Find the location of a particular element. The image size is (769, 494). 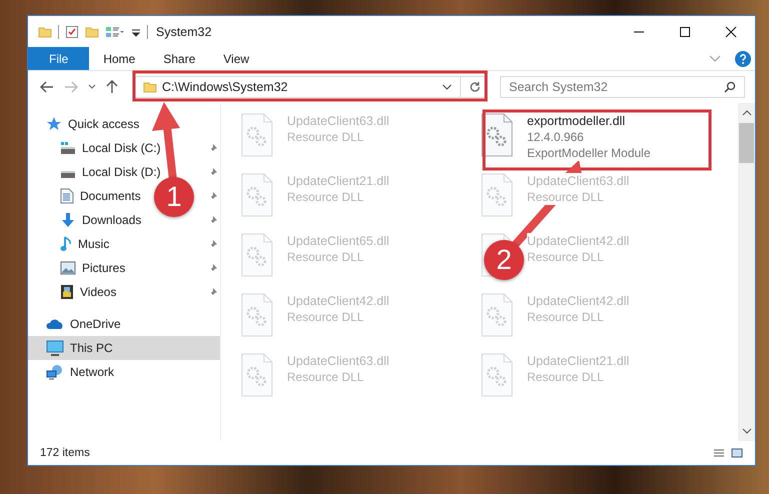

scroll-down-icon is located at coordinates (747, 431).